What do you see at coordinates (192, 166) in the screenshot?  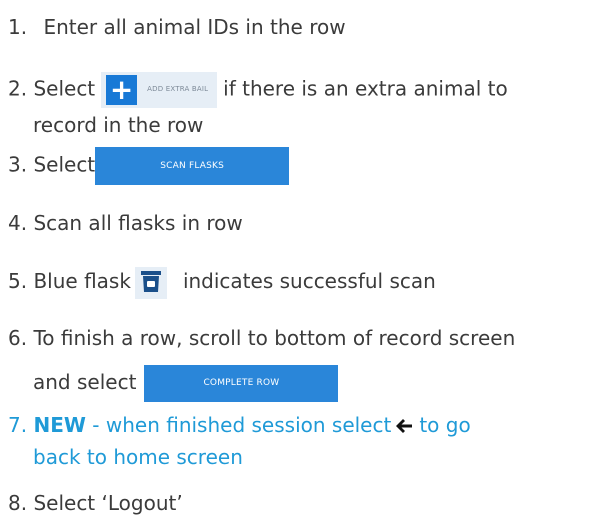 I see `scan-flasks-button: SCAN FLASKS` at bounding box center [192, 166].